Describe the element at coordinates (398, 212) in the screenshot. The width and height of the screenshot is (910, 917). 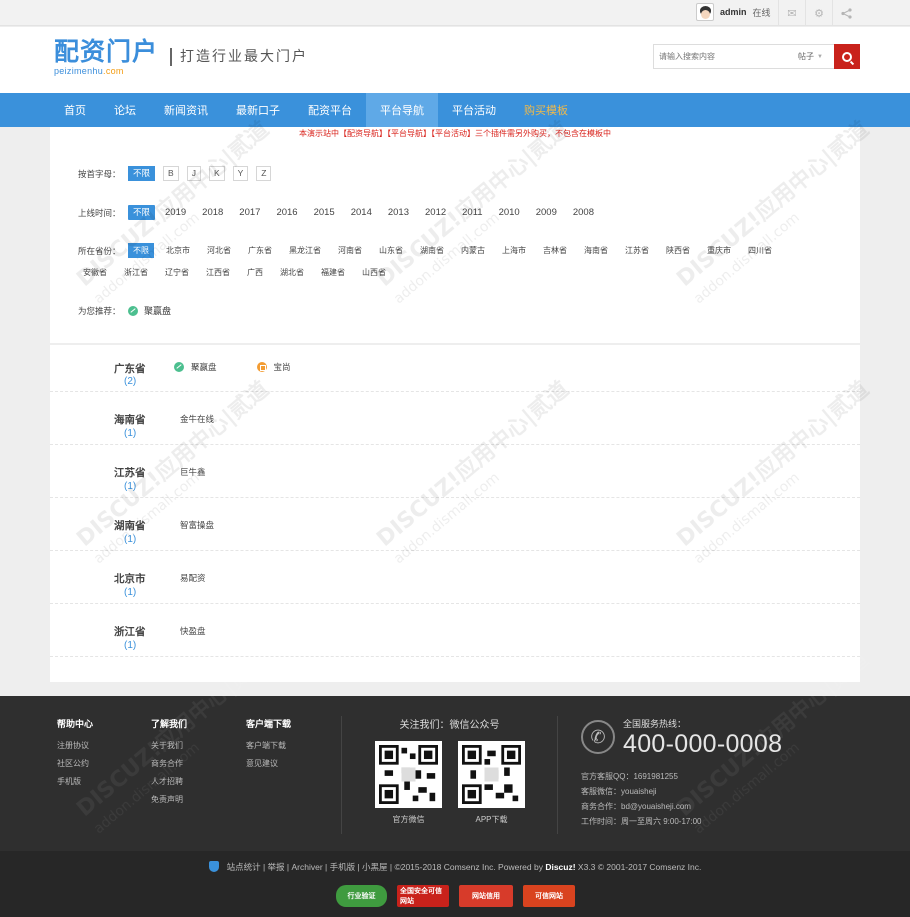
I see `year-option: 2013` at that location.